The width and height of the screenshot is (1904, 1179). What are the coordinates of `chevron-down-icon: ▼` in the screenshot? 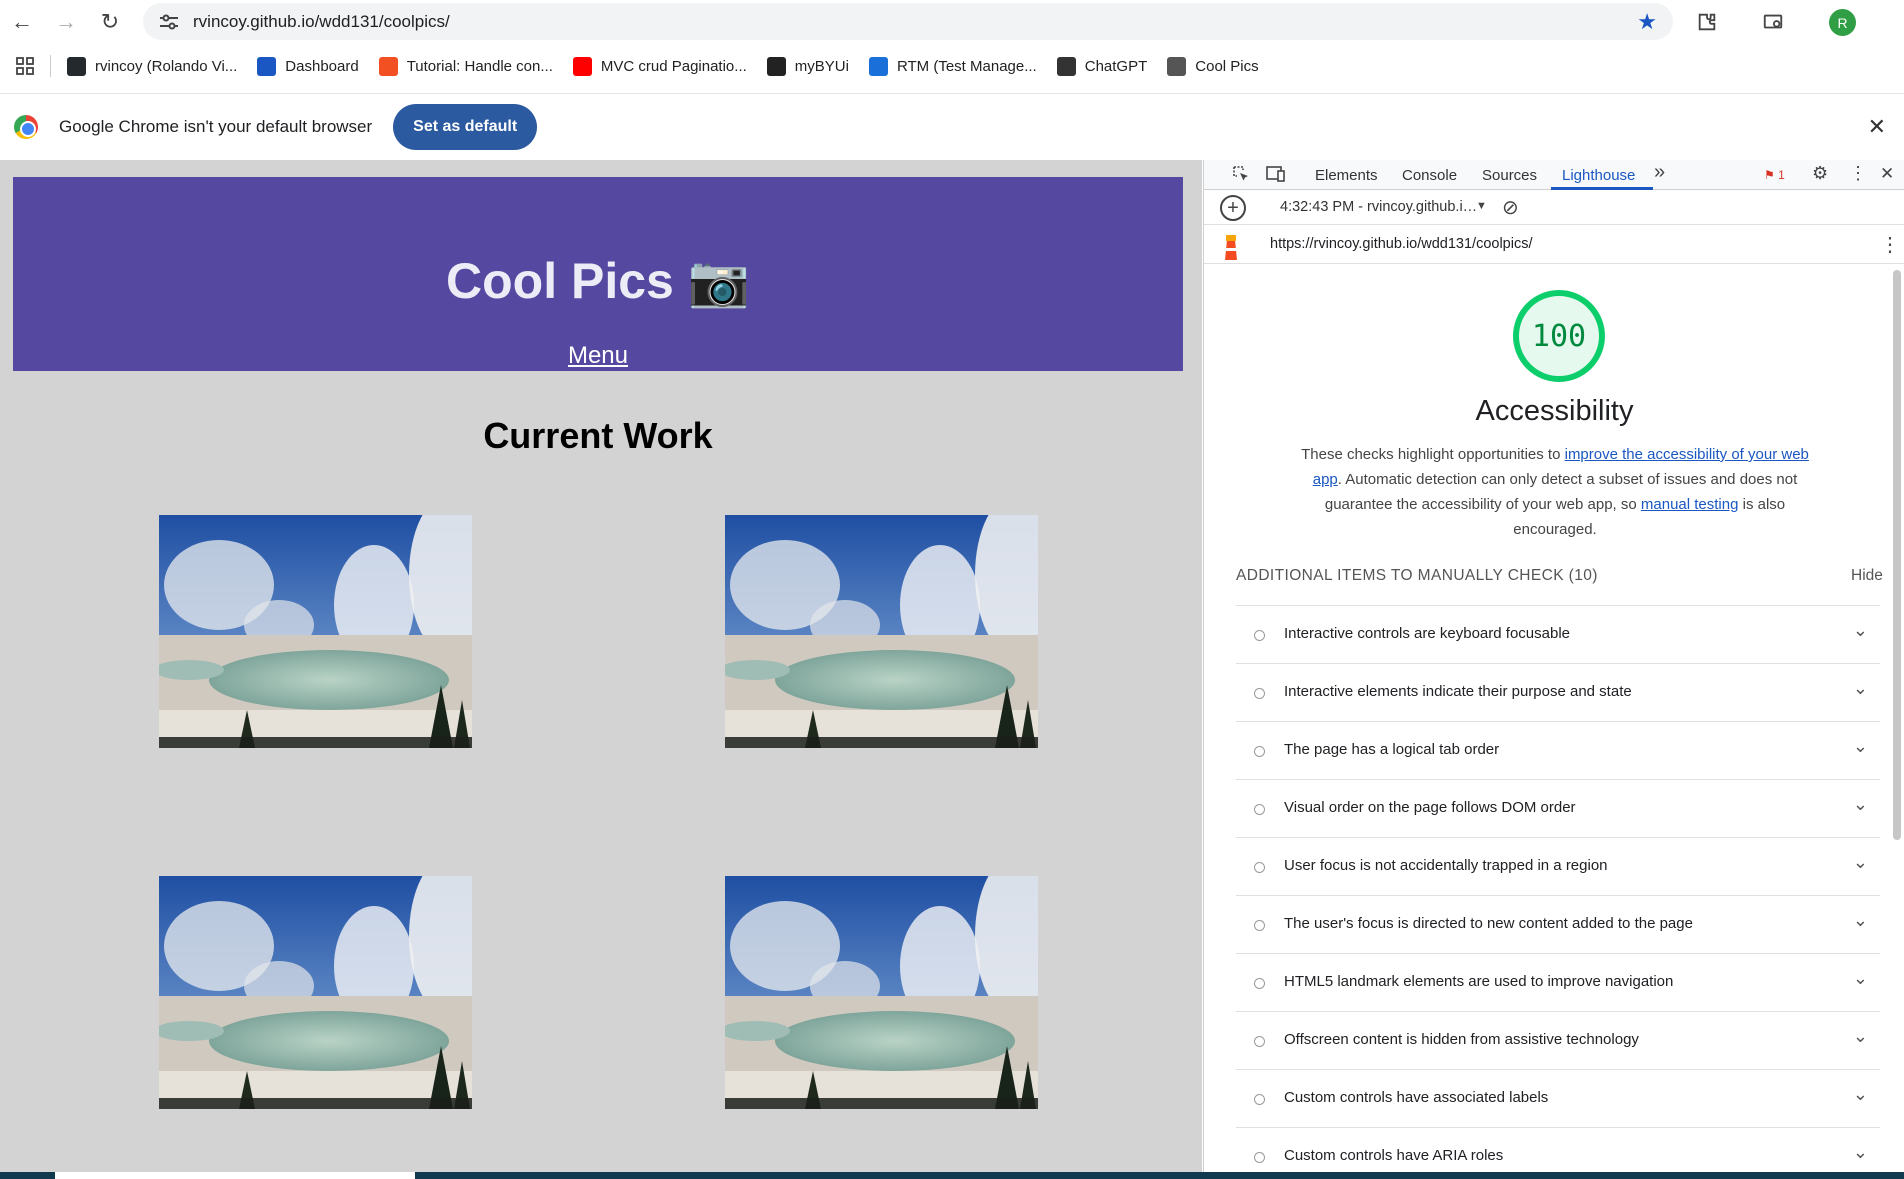 It's located at (1481, 206).